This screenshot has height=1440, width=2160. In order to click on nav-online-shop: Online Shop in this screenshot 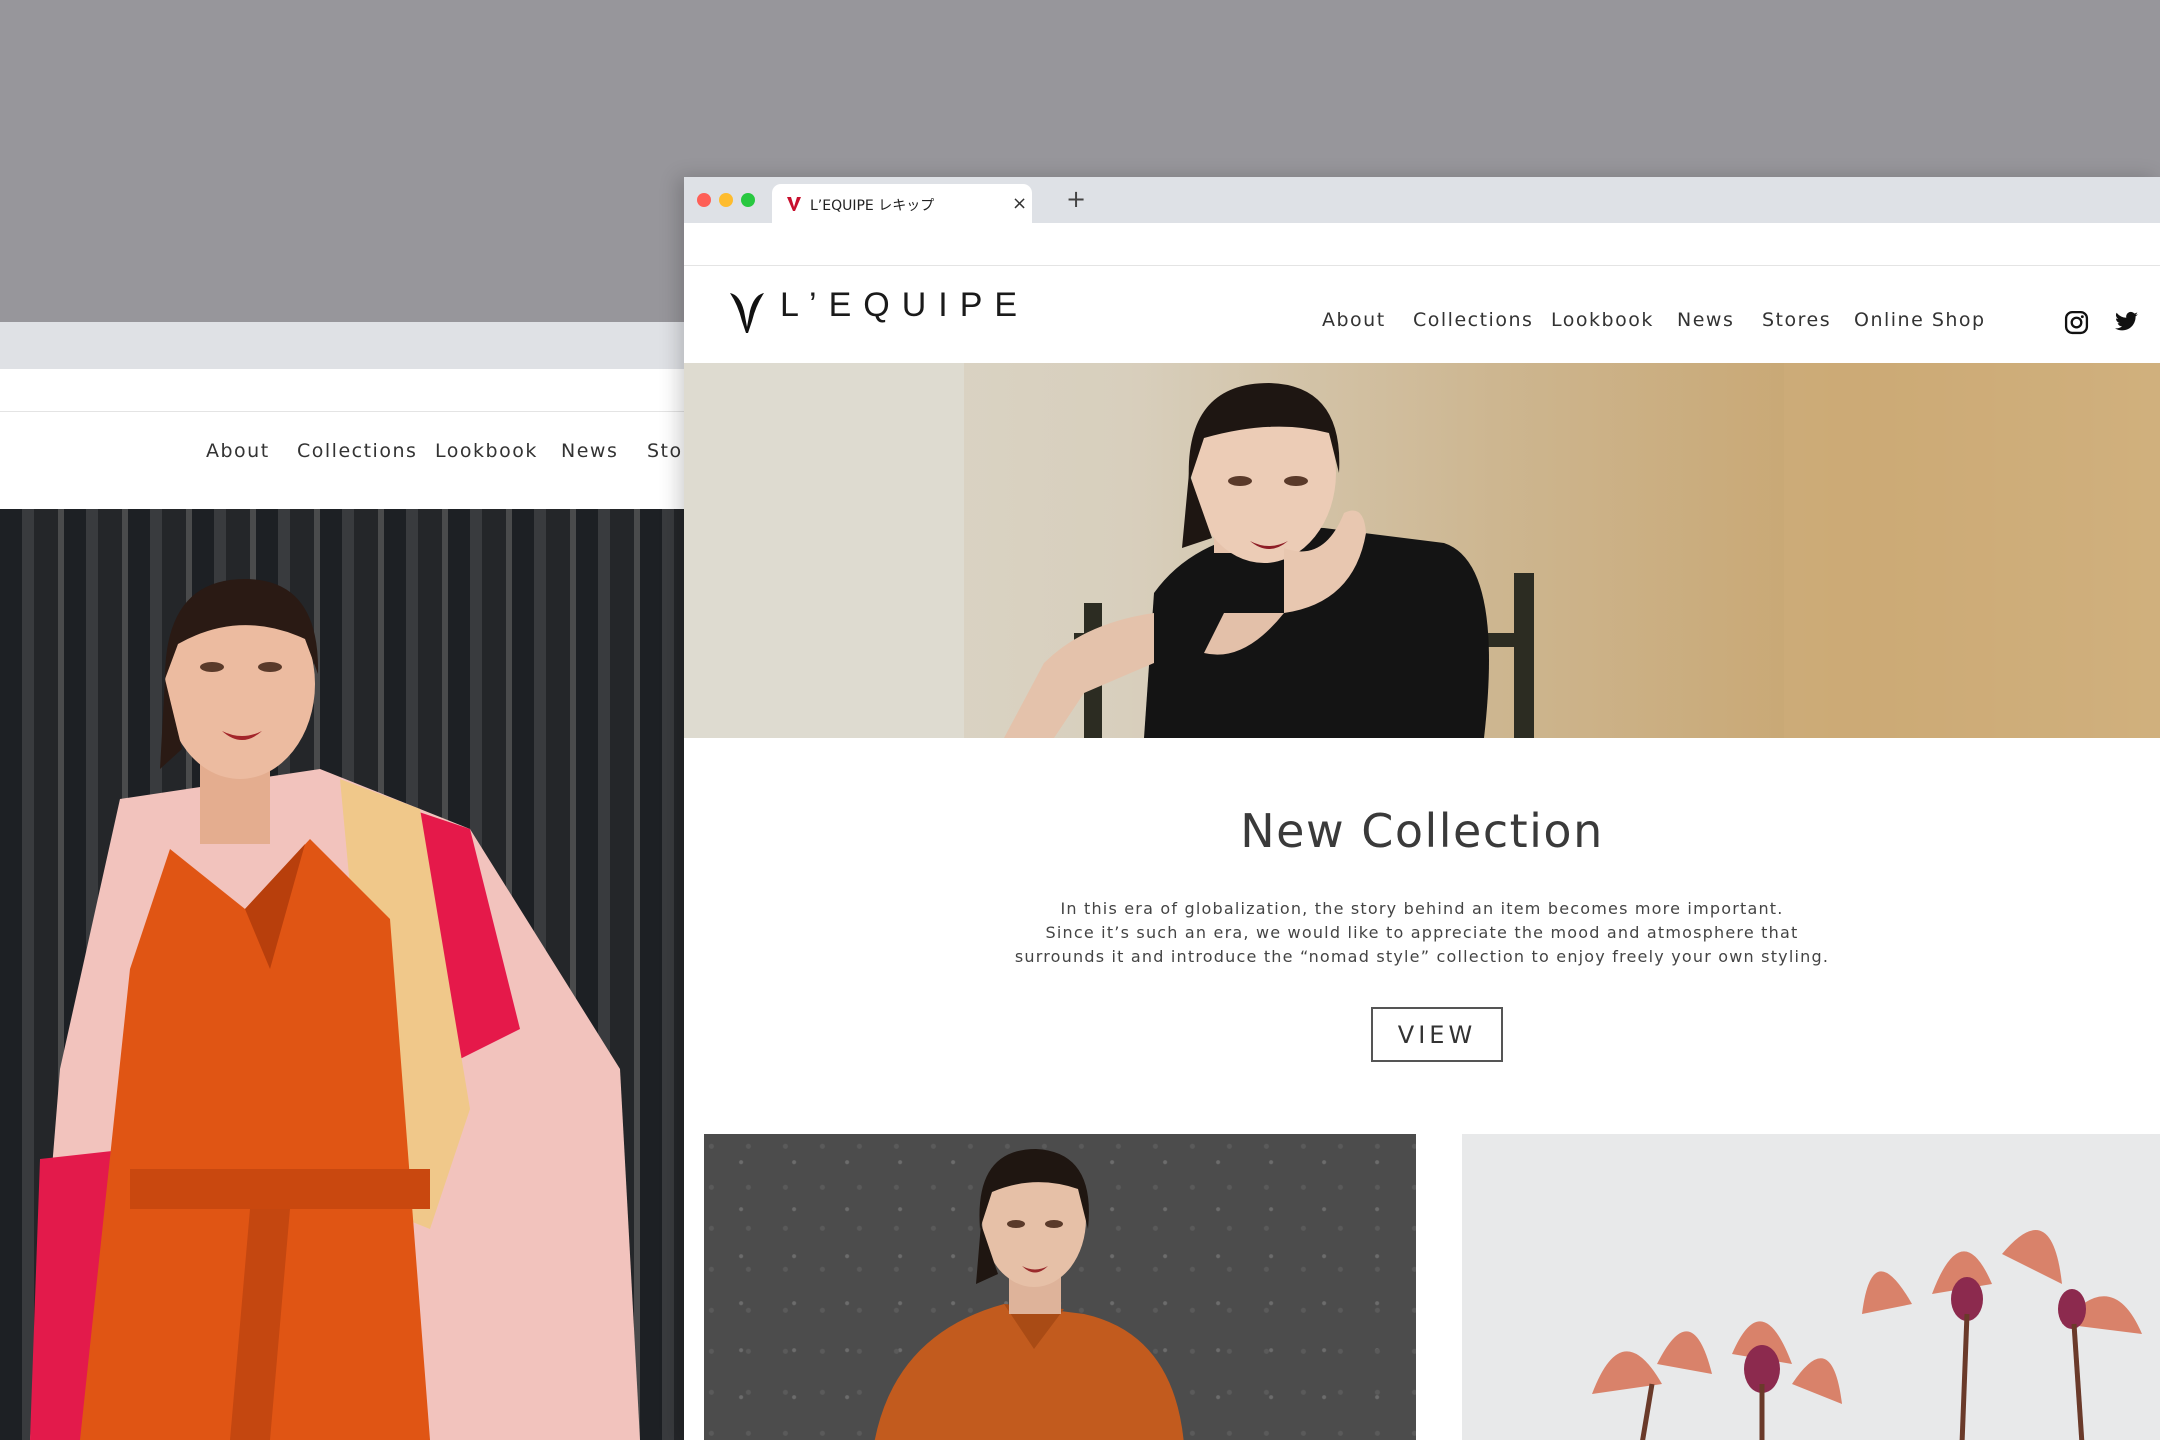, I will do `click(1920, 320)`.